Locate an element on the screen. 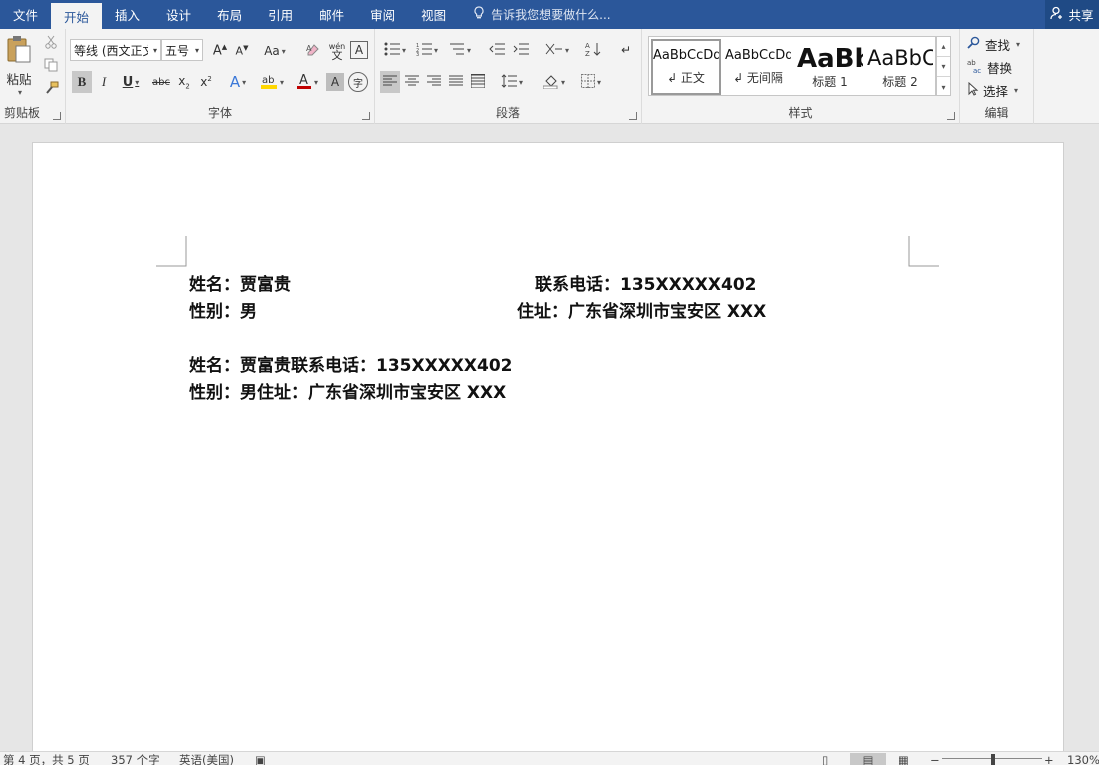 The height and width of the screenshot is (765, 1099). print-layout-icon: ▤ is located at coordinates (868, 759).